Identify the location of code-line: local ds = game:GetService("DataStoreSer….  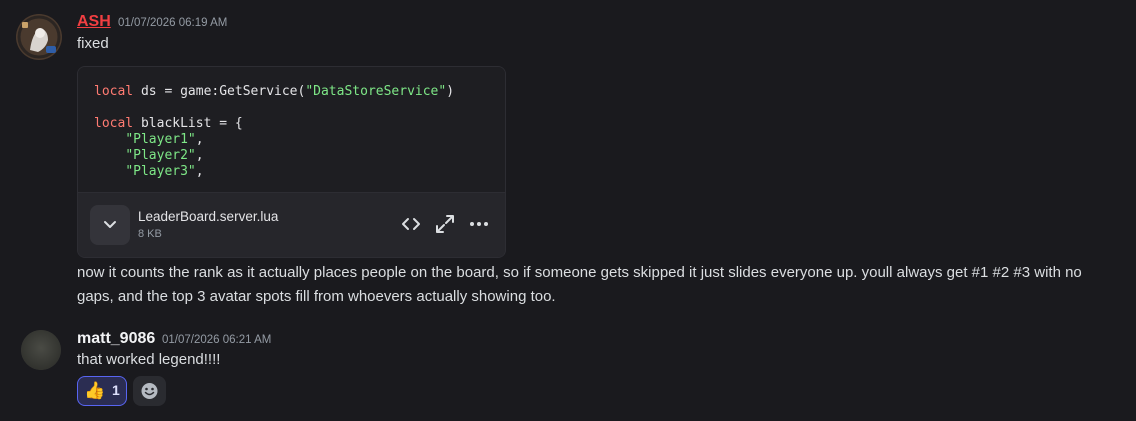
(274, 92).